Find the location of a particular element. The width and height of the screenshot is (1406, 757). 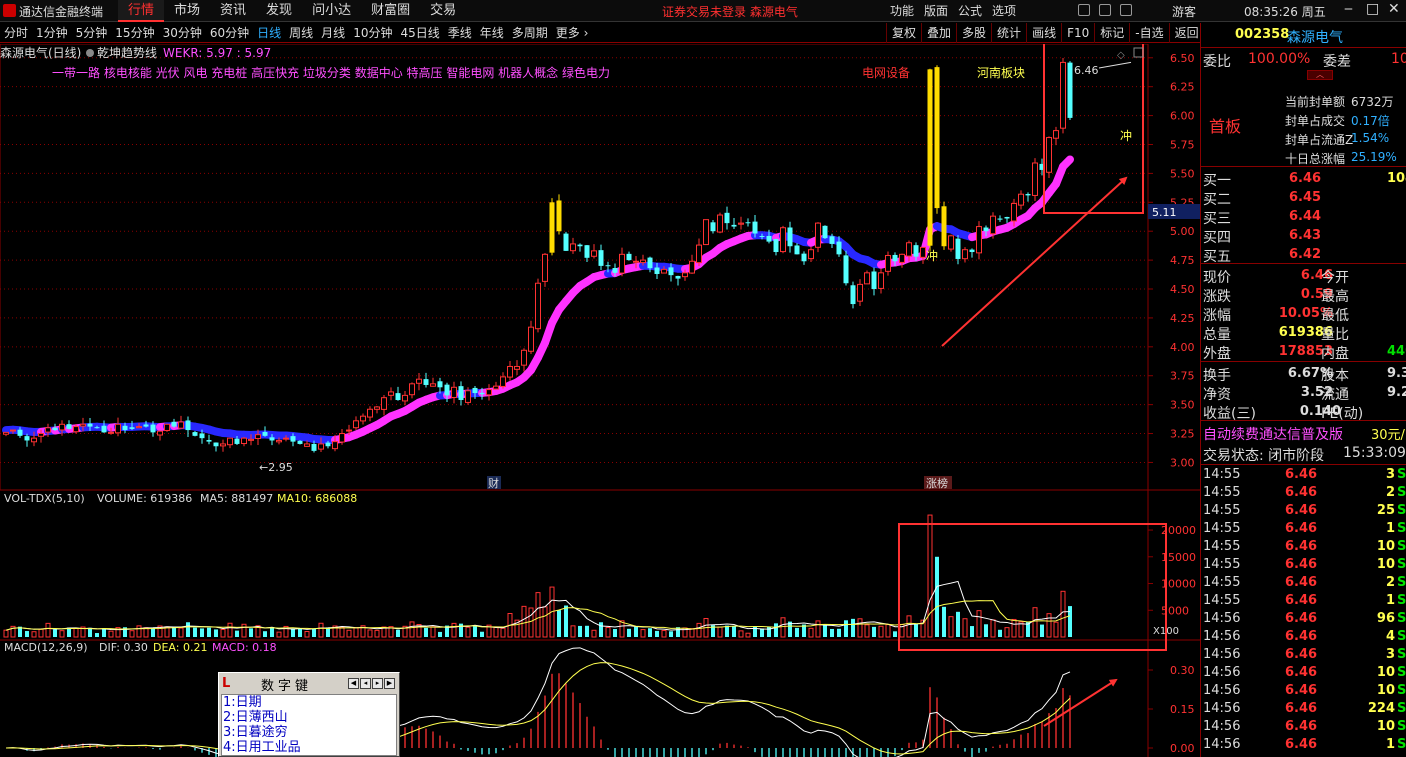

tool-button-3: 统计 is located at coordinates (1008, 33).